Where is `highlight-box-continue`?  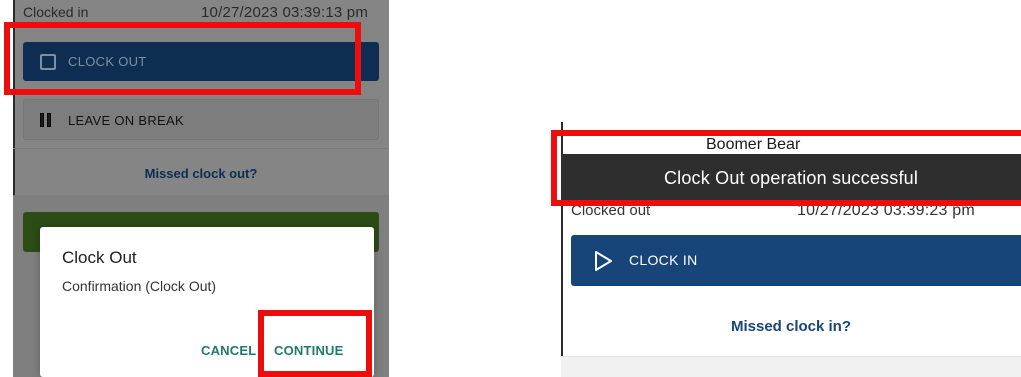
highlight-box-continue is located at coordinates (315, 343).